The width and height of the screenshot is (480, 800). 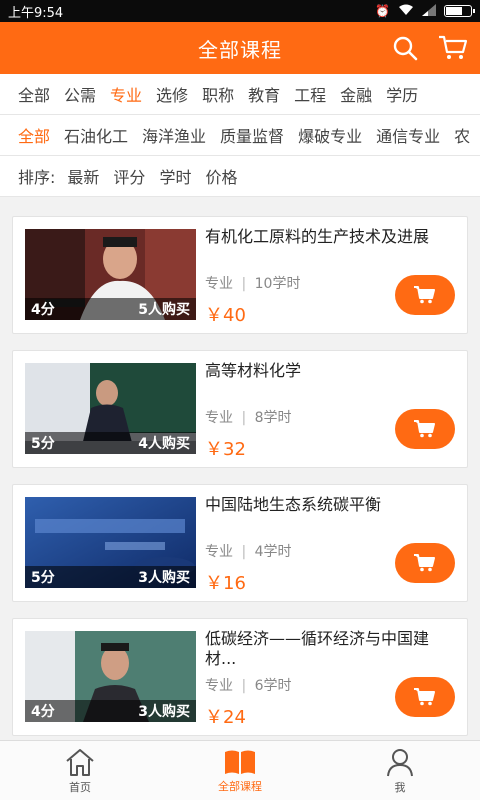 What do you see at coordinates (83, 176) in the screenshot?
I see `sort-latest: 最新` at bounding box center [83, 176].